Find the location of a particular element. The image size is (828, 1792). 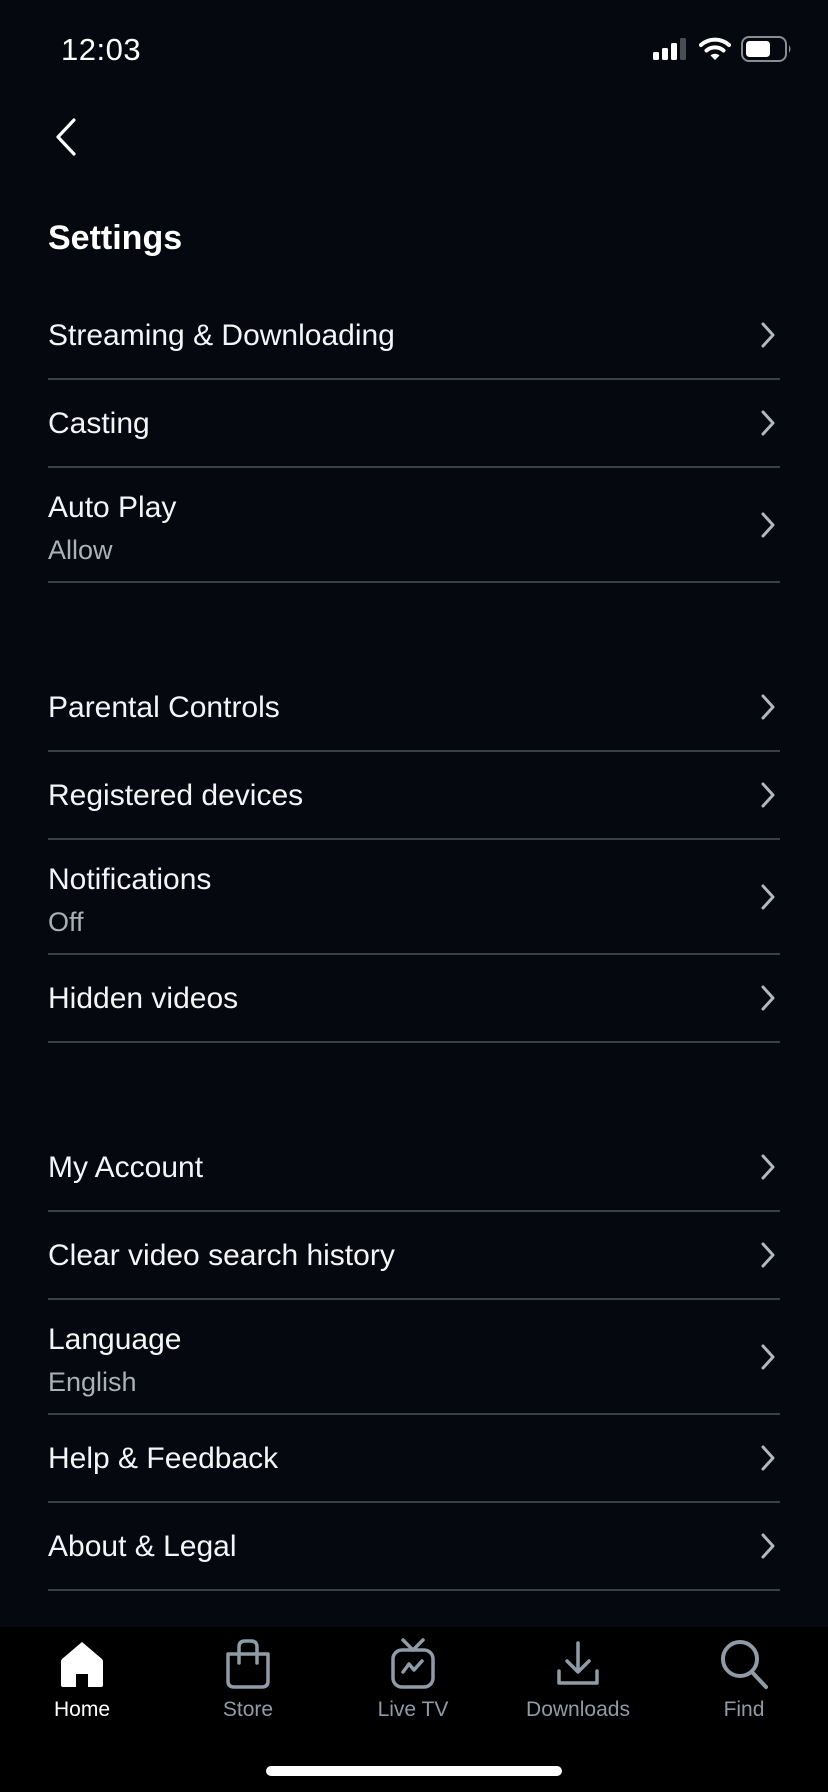

settings-item-parental-controls: Parental Controls is located at coordinates (414, 708).